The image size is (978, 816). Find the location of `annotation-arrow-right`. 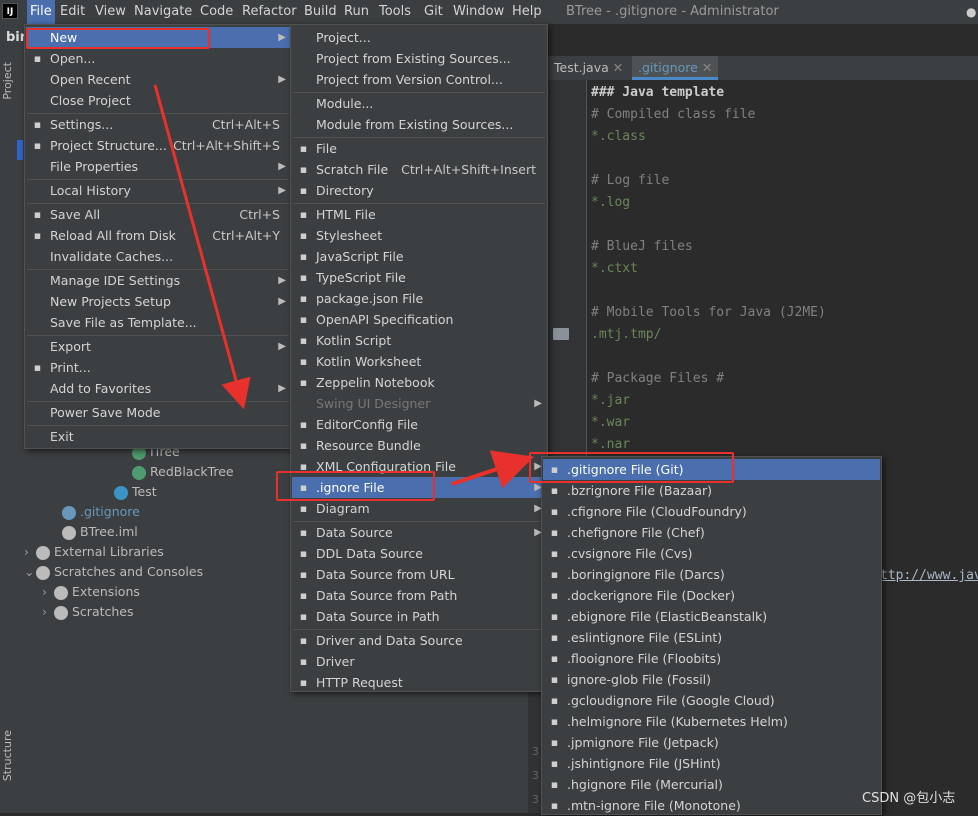

annotation-arrow-right is located at coordinates (492, 469).